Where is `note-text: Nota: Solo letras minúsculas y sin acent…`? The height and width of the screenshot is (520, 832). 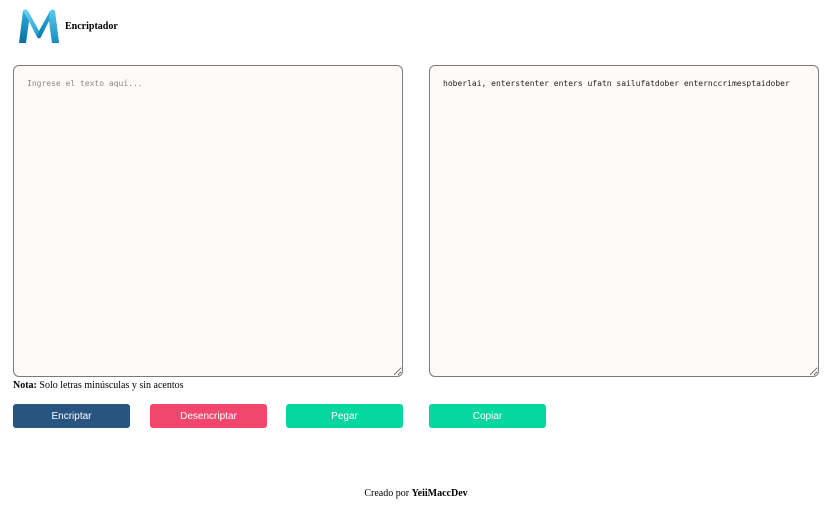 note-text: Nota: Solo letras minúsculas y sin acent… is located at coordinates (98, 385).